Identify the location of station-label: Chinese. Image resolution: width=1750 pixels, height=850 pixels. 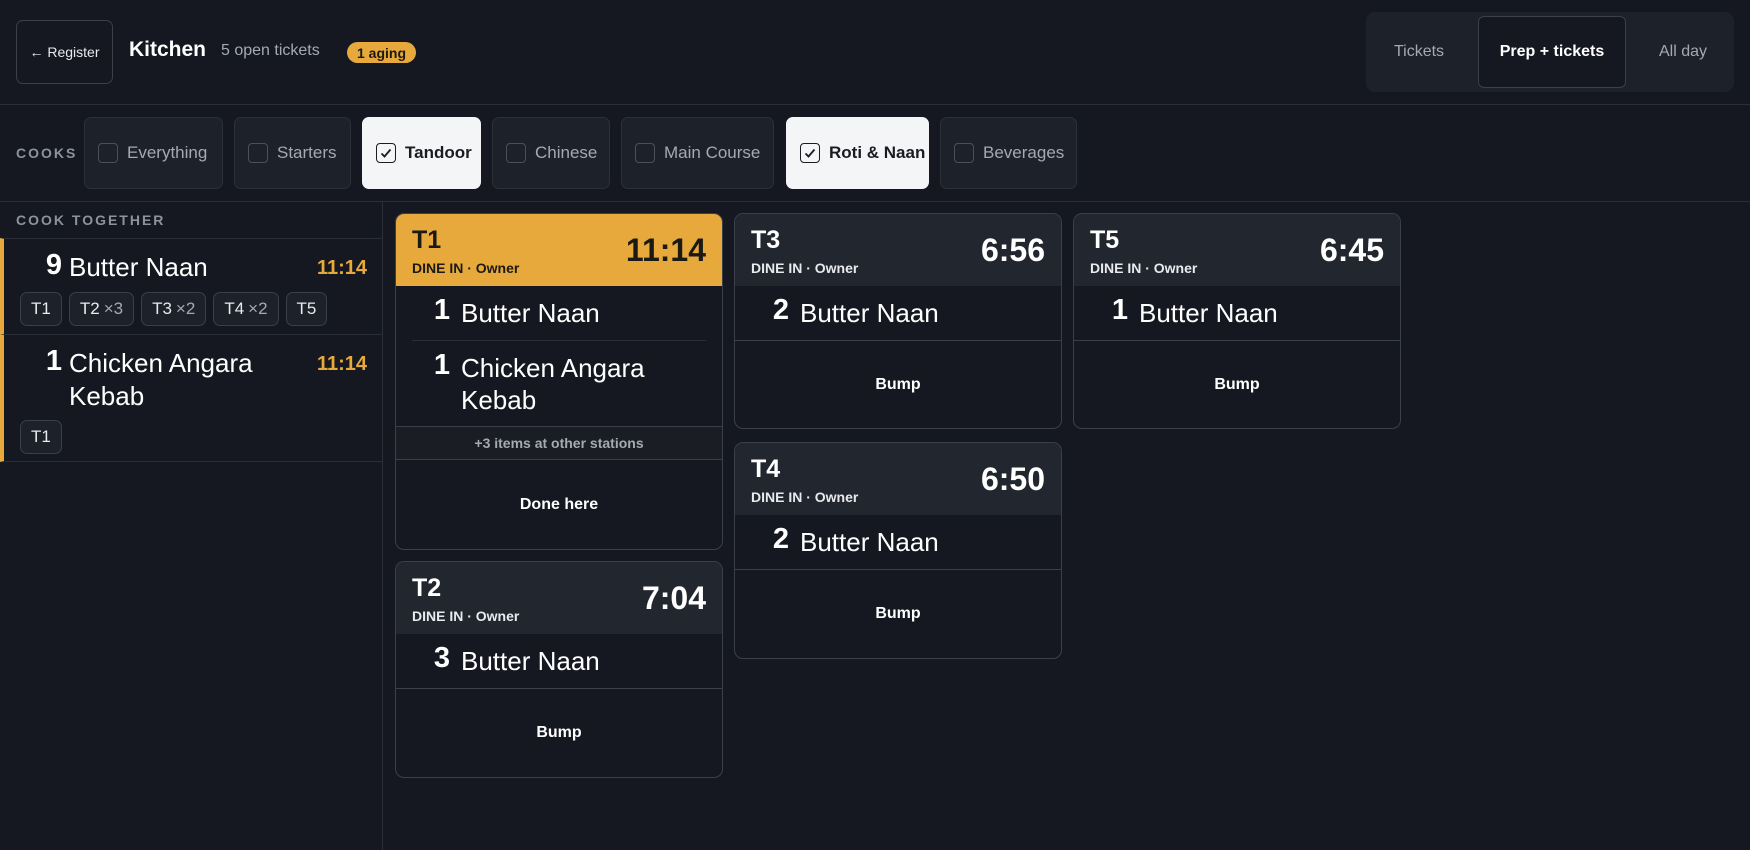
(566, 152).